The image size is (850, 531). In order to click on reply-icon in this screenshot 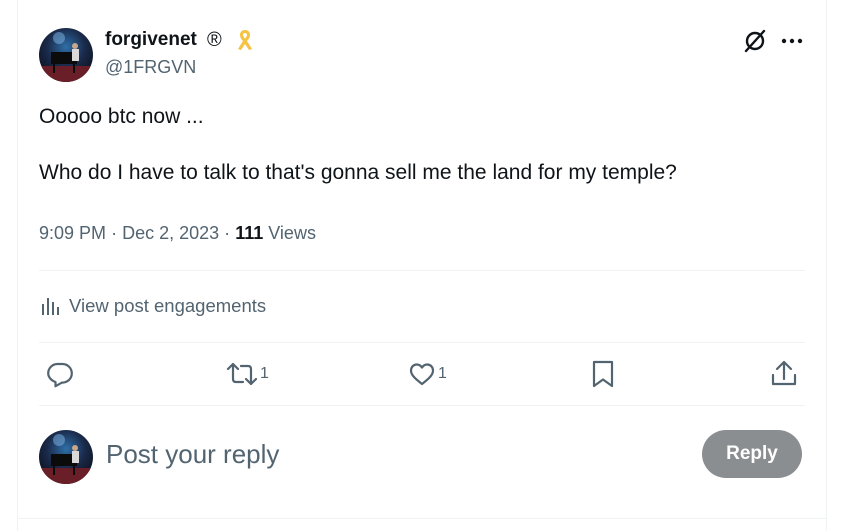, I will do `click(60, 375)`.